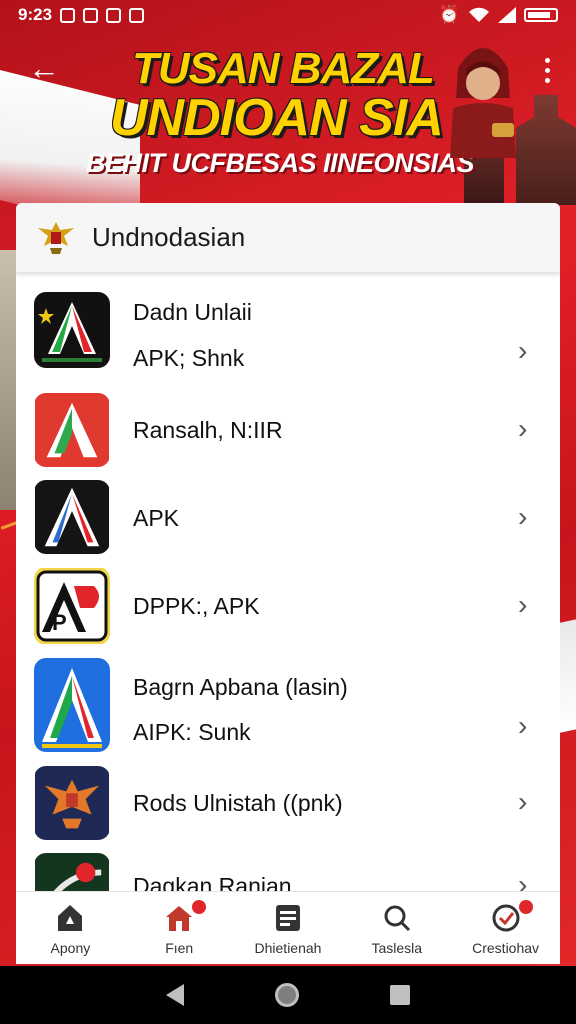 This screenshot has height=1024, width=576. Describe the element at coordinates (288, 335) in the screenshot. I see `list-item: Dadn Unlaii APK; Shnk ›` at that location.